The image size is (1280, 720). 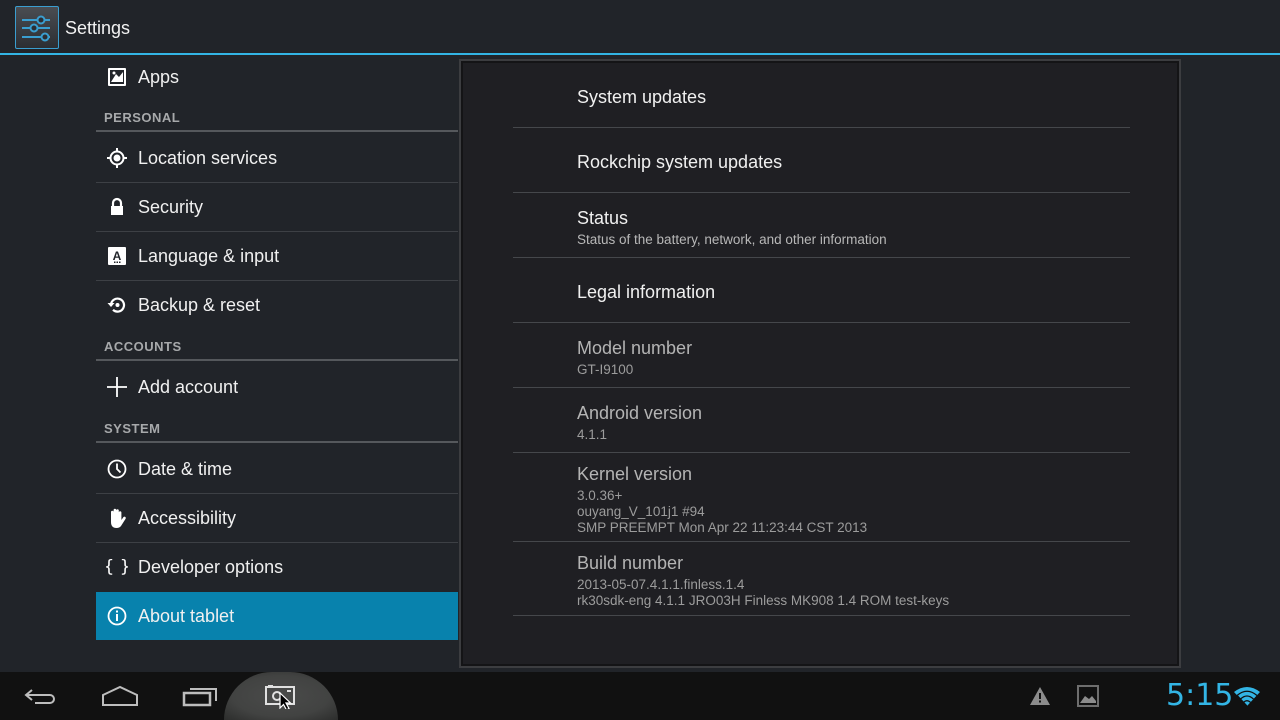 I want to click on pref-title: Legal information, so click(x=646, y=292).